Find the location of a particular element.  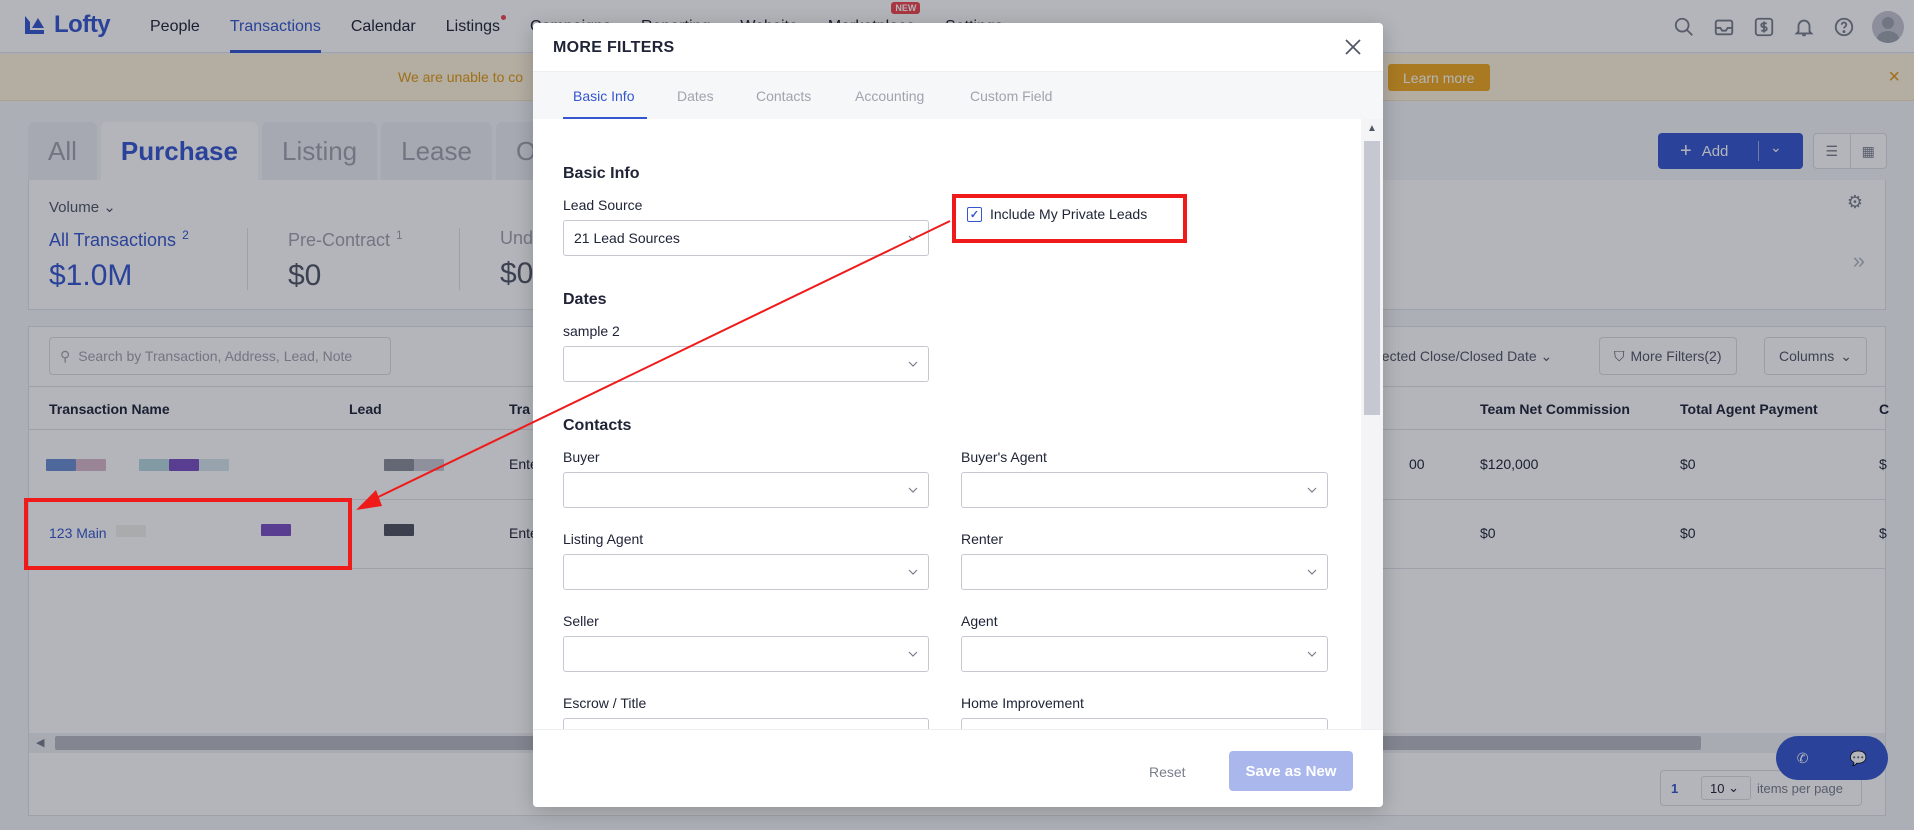

agent-label: Agent is located at coordinates (979, 621).